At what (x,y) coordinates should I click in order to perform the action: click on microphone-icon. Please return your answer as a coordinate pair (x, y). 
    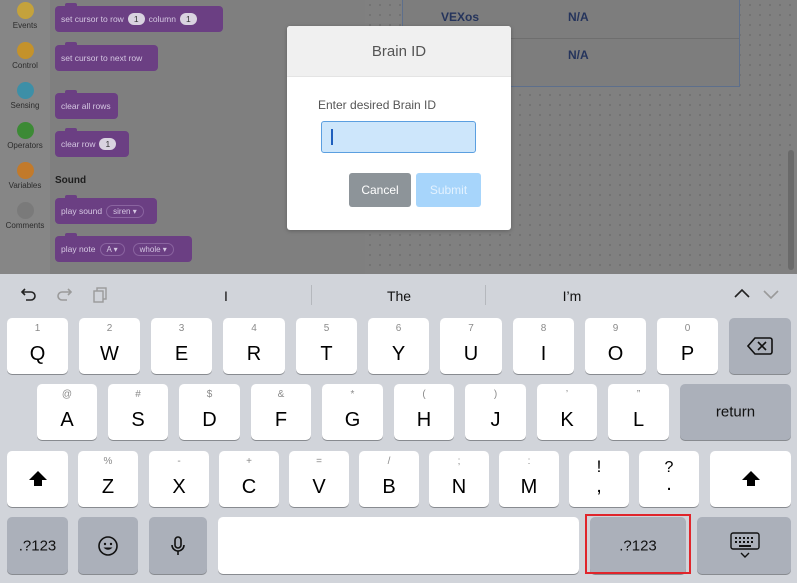
    Looking at the image, I should click on (178, 545).